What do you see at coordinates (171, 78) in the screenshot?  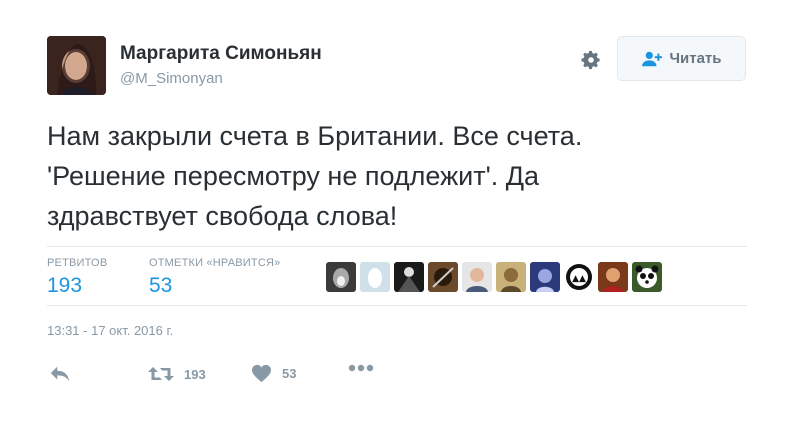 I see `author-handle: @M_Simonyan` at bounding box center [171, 78].